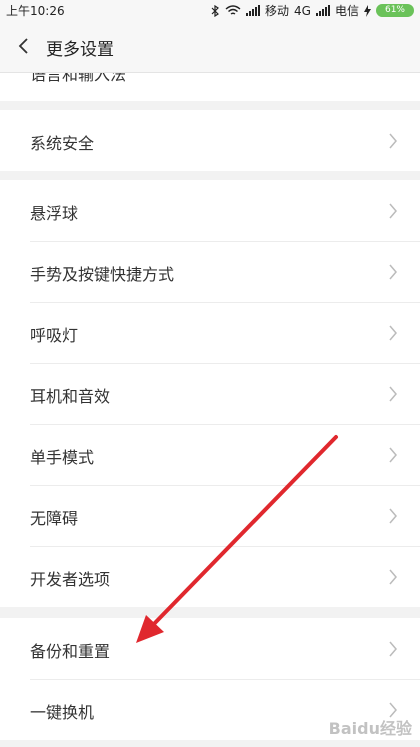  What do you see at coordinates (370, 728) in the screenshot?
I see `watermark: Baidu经验` at bounding box center [370, 728].